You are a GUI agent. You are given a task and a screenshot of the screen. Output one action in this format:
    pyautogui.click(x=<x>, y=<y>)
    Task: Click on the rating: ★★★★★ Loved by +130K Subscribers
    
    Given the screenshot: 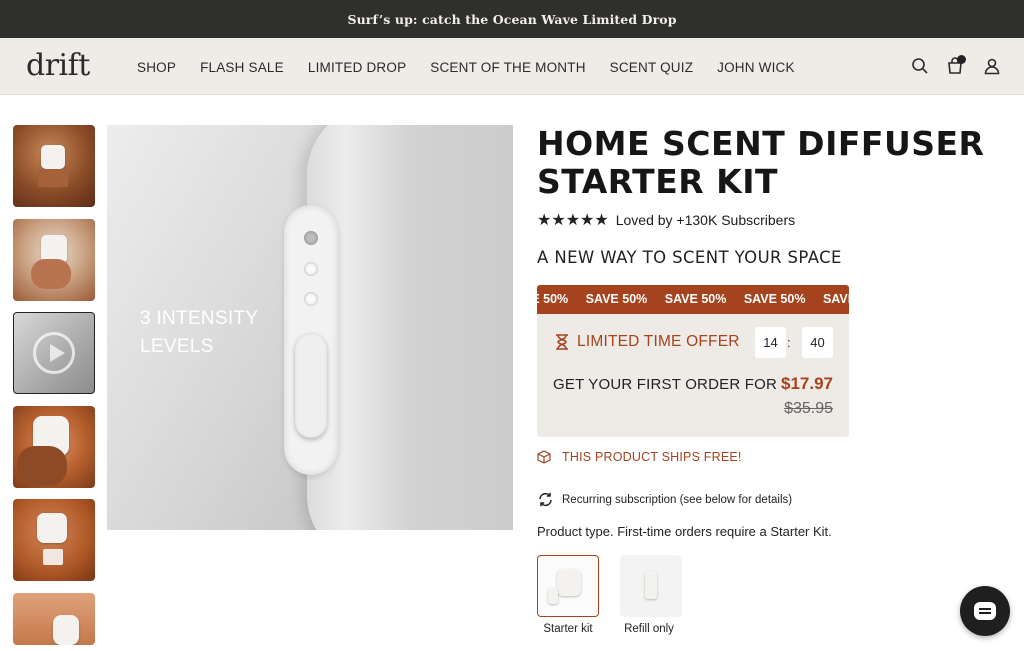 What is the action you would take?
    pyautogui.click(x=666, y=220)
    